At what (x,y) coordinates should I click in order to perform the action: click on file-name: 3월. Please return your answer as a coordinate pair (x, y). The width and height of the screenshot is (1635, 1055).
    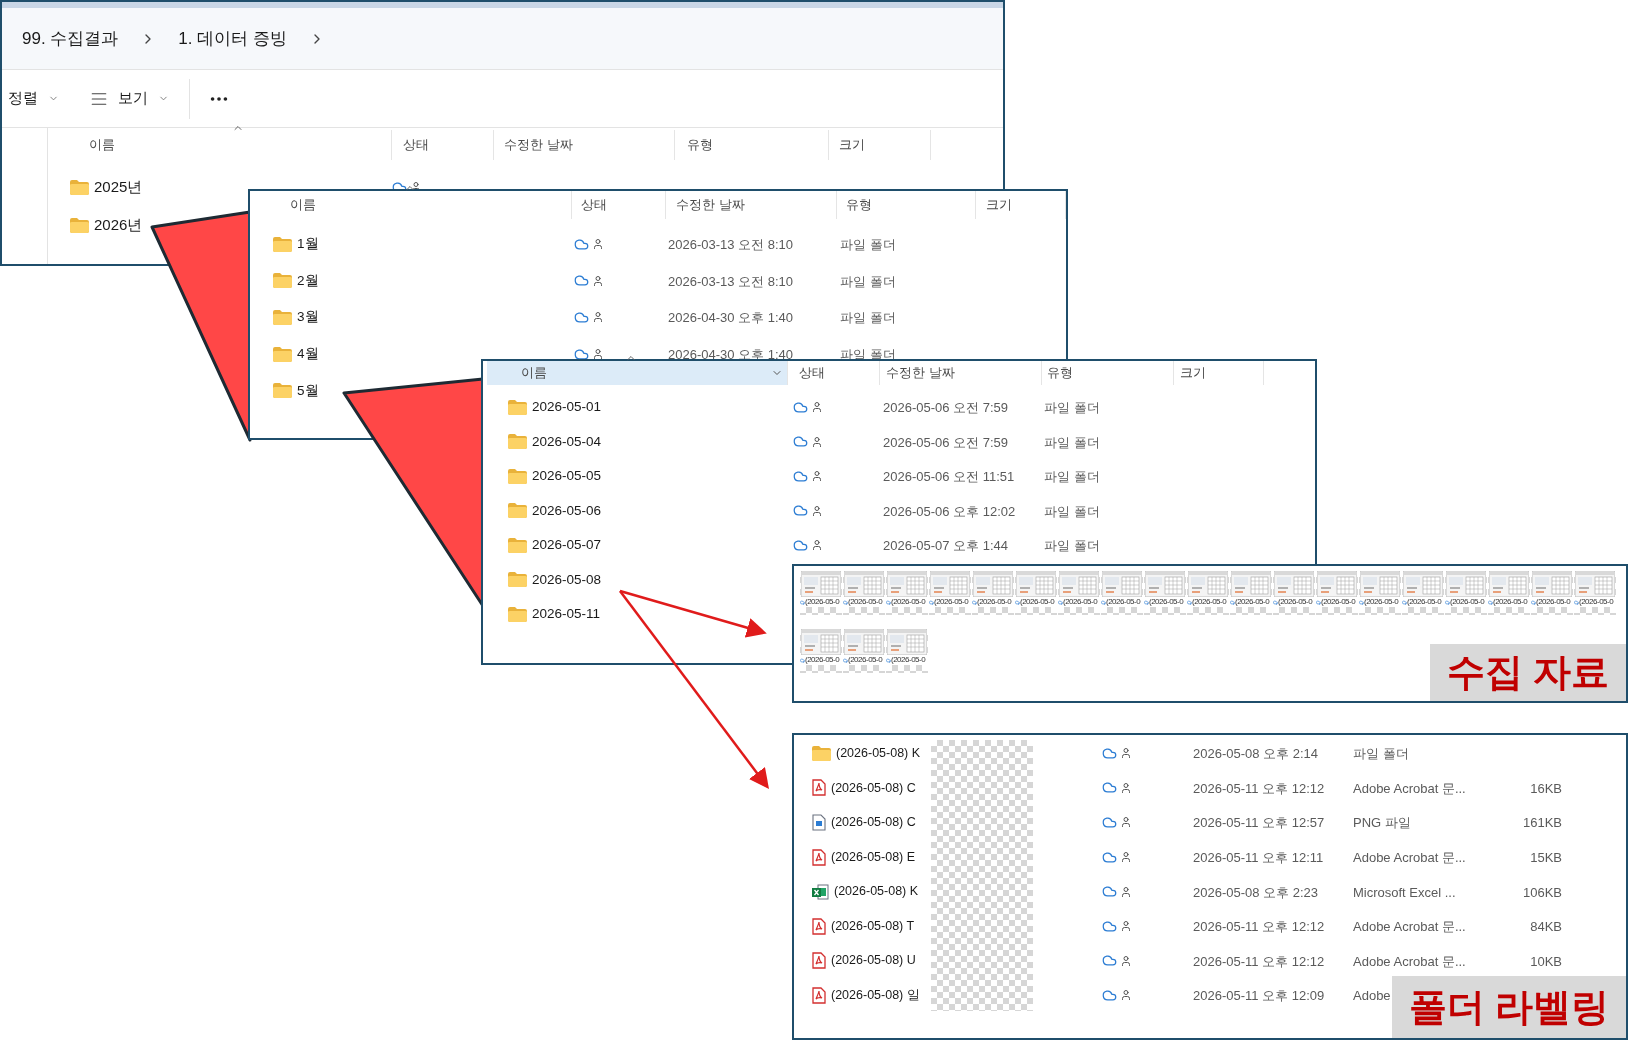
    Looking at the image, I should click on (308, 317).